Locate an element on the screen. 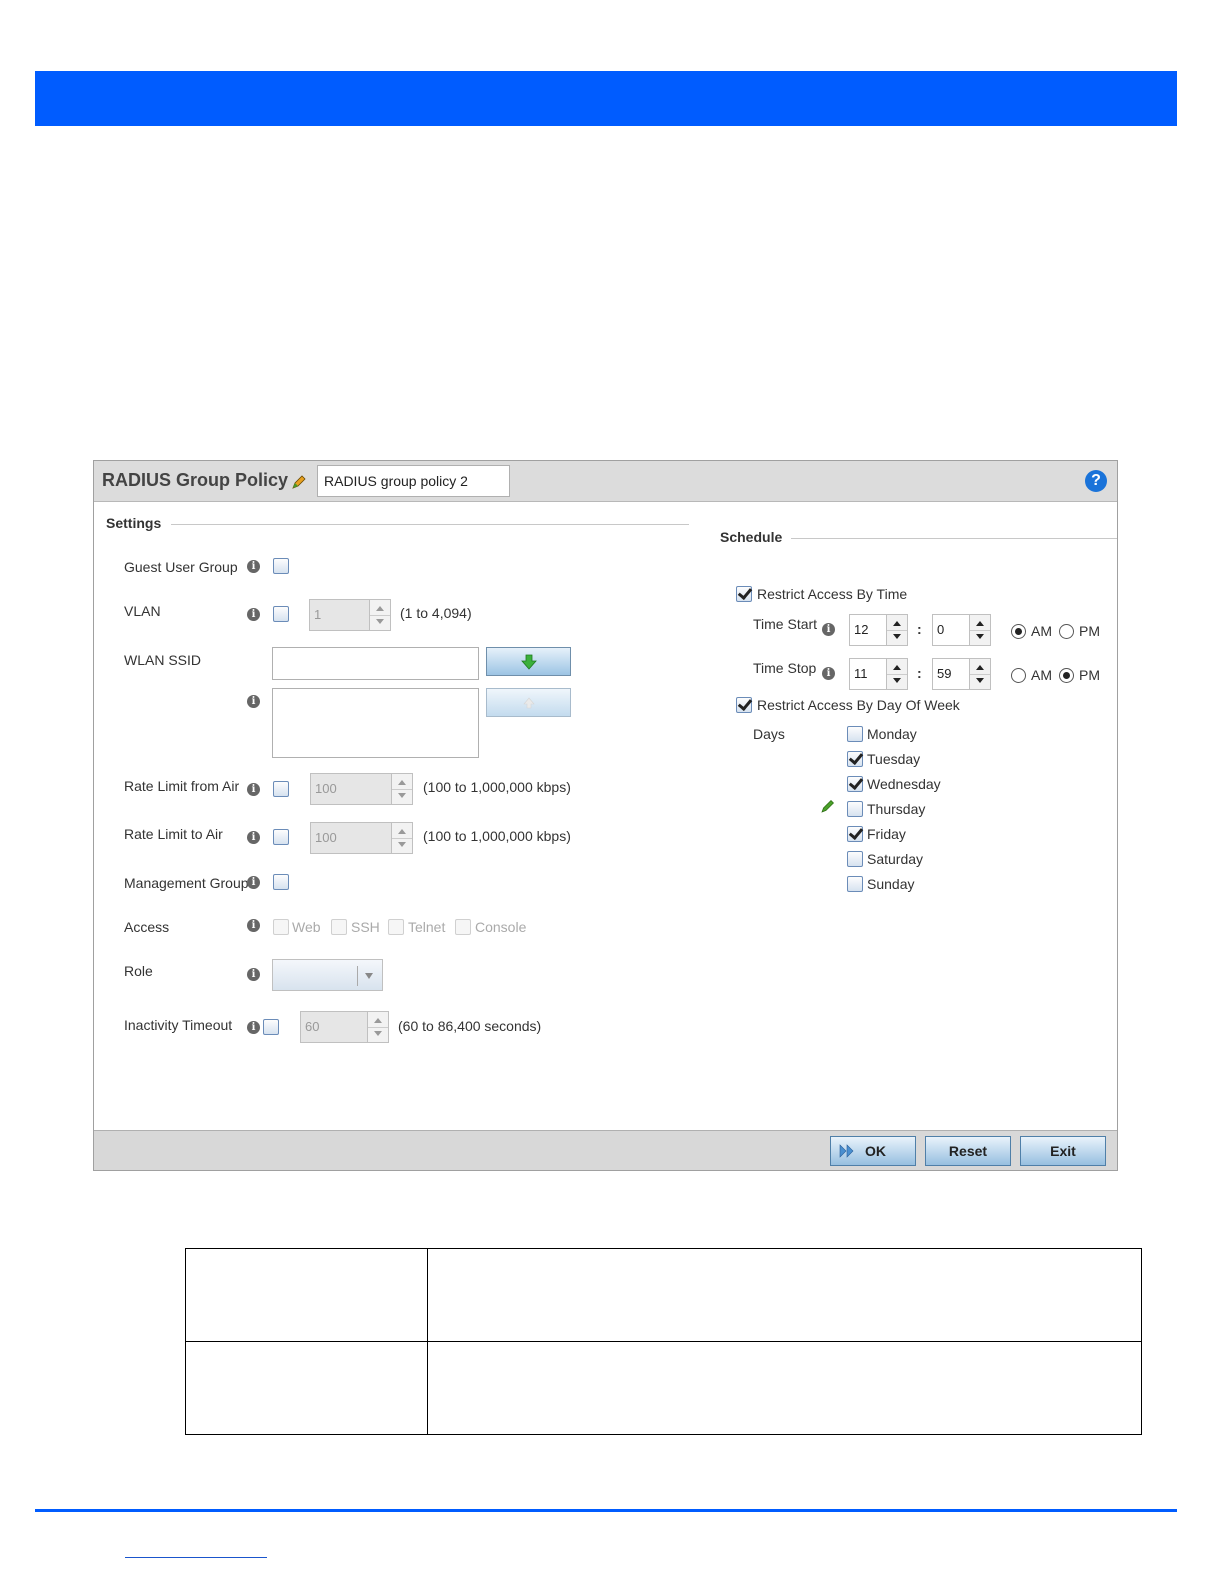 The width and height of the screenshot is (1224, 1584). restrict-by-day-label: Restrict Access By Day Of Week is located at coordinates (858, 705).